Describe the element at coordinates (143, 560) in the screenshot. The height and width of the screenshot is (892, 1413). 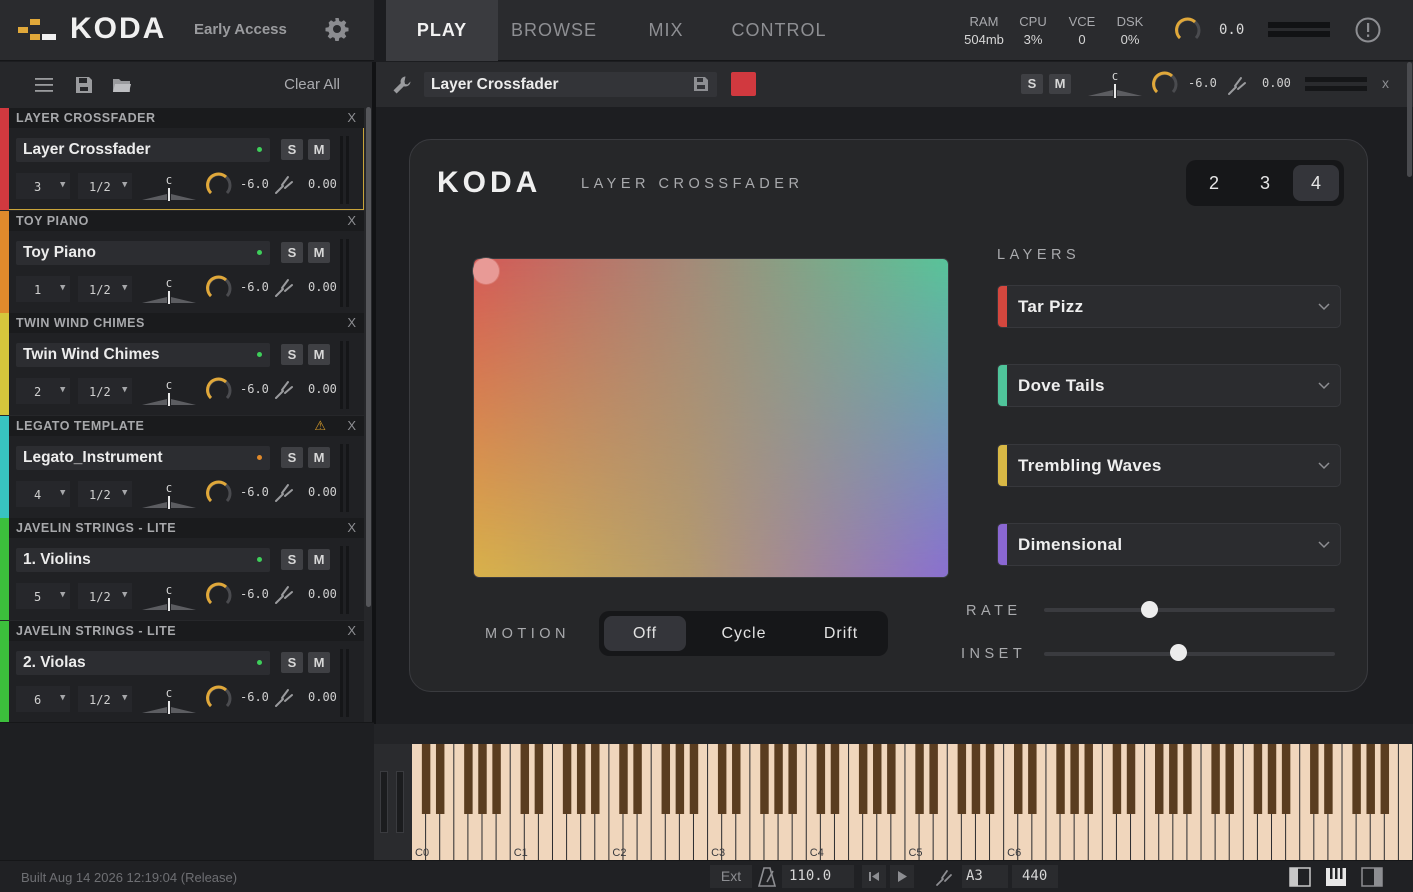
I see `instrument-name-field: 1. Violins` at that location.